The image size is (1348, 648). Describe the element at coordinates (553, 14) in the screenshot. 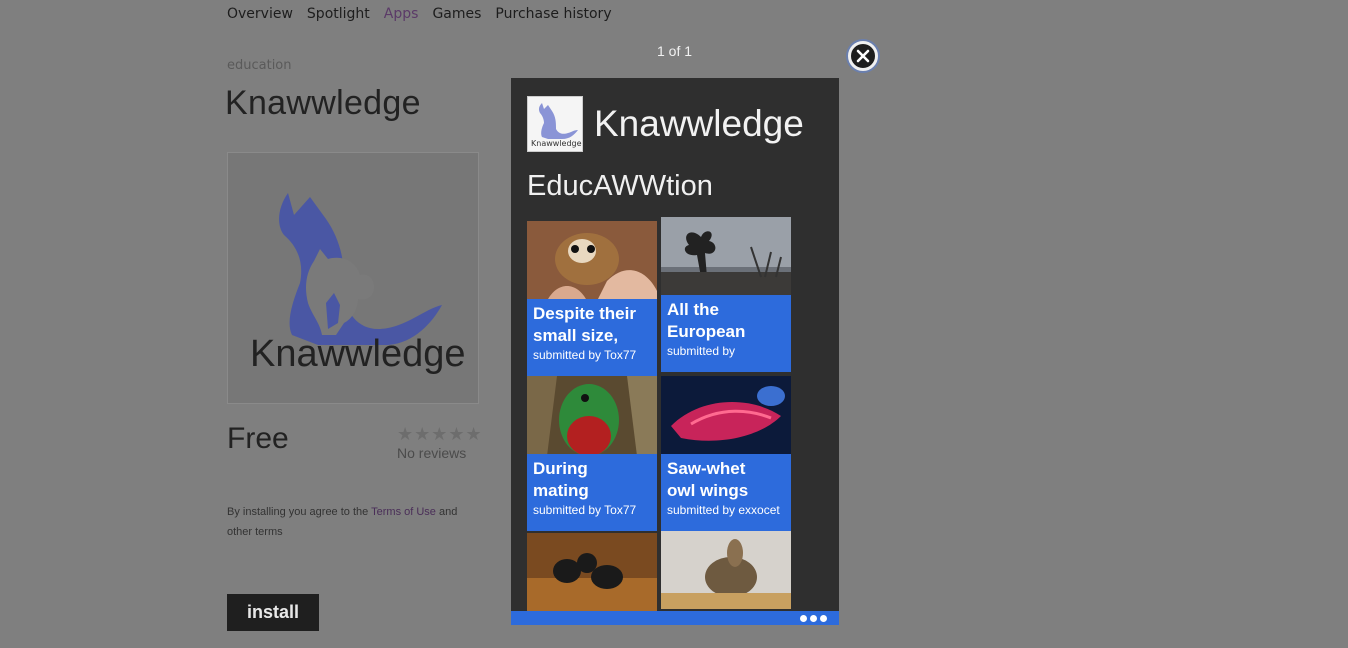

I see `nav-purchase-history: Purchase history` at that location.